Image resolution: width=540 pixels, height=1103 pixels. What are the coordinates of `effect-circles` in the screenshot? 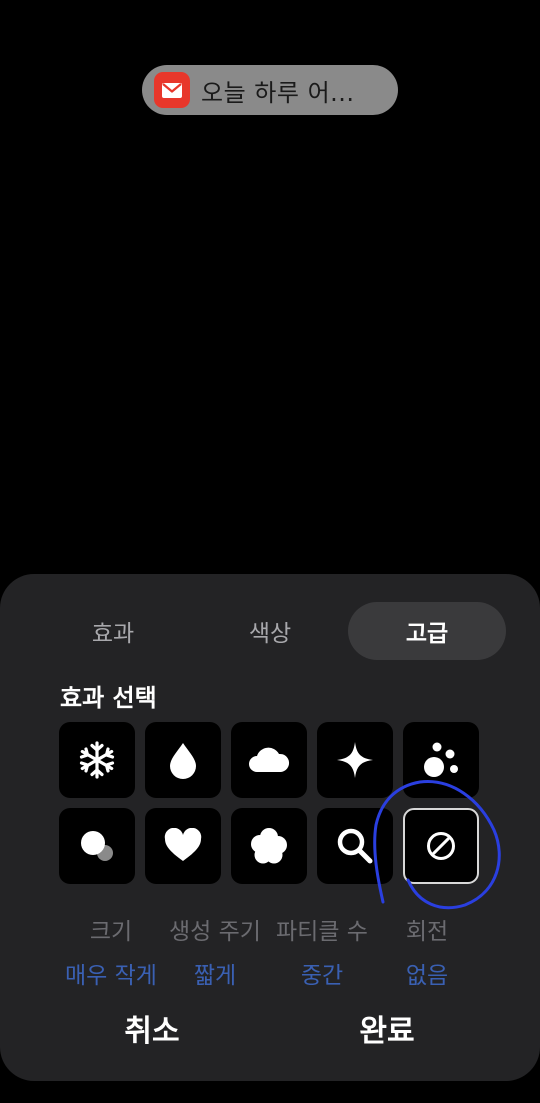 It's located at (97, 846).